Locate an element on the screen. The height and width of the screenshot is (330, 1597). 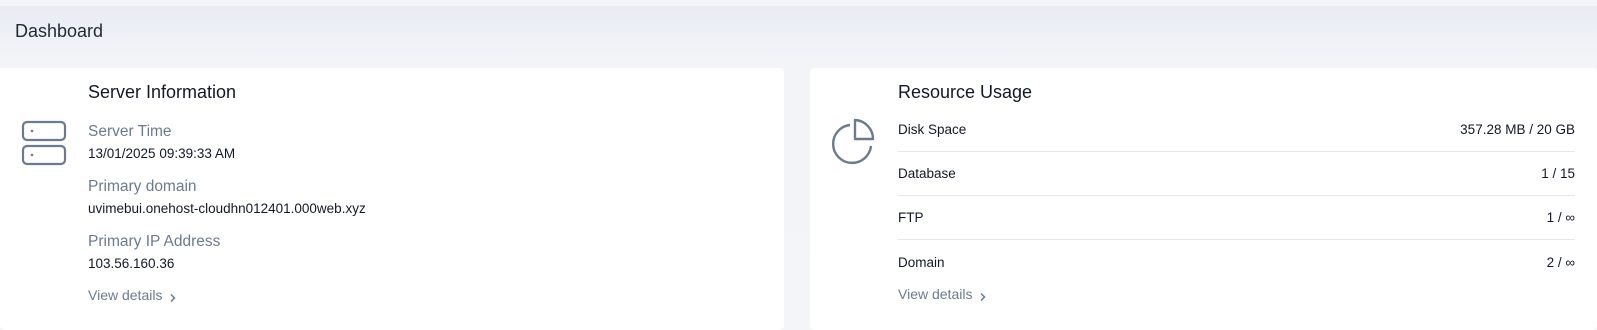
resource-label: FTP is located at coordinates (911, 217).